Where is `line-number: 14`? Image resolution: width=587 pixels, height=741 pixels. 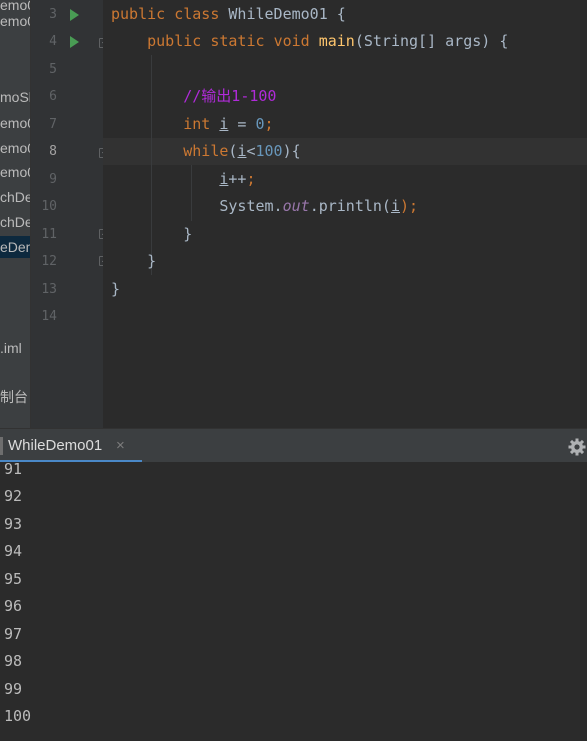
line-number: 14 is located at coordinates (49, 316).